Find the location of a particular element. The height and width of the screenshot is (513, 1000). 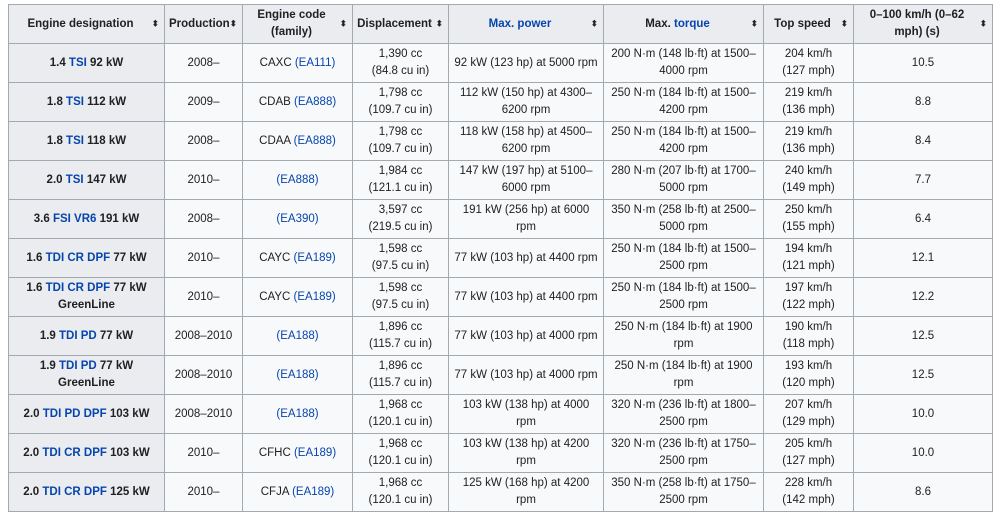

acceleration-cell: 12.2 is located at coordinates (923, 297).